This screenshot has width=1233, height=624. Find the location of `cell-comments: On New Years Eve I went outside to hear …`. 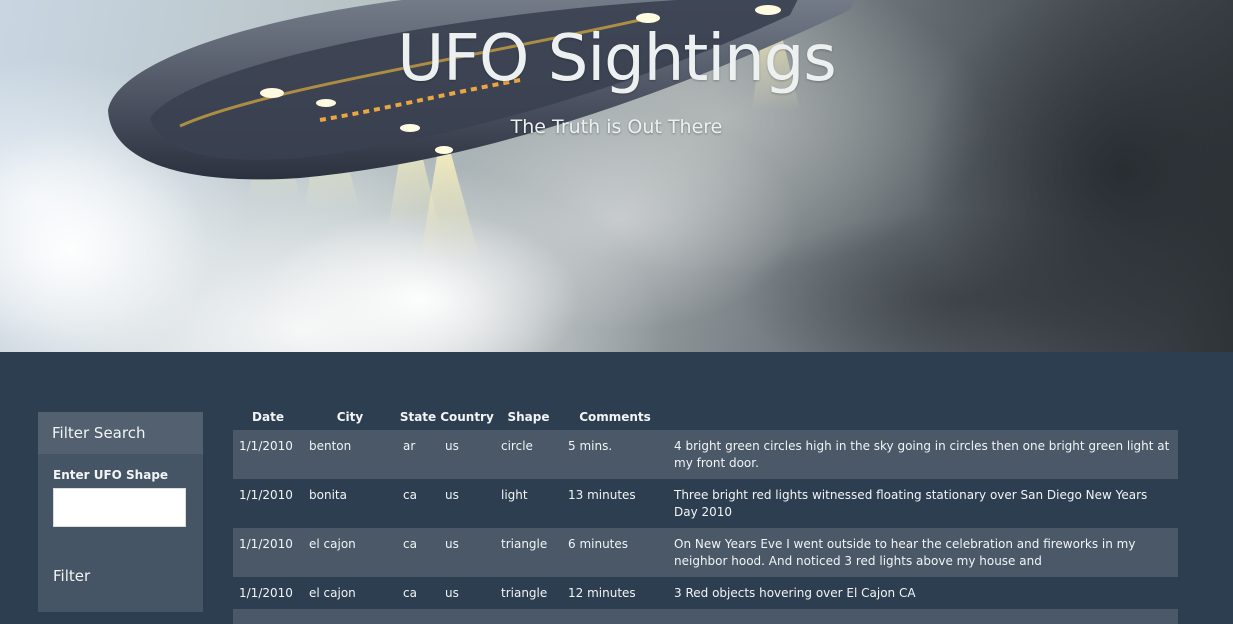

cell-comments: On New Years Eve I went outside to hear … is located at coordinates (923, 552).